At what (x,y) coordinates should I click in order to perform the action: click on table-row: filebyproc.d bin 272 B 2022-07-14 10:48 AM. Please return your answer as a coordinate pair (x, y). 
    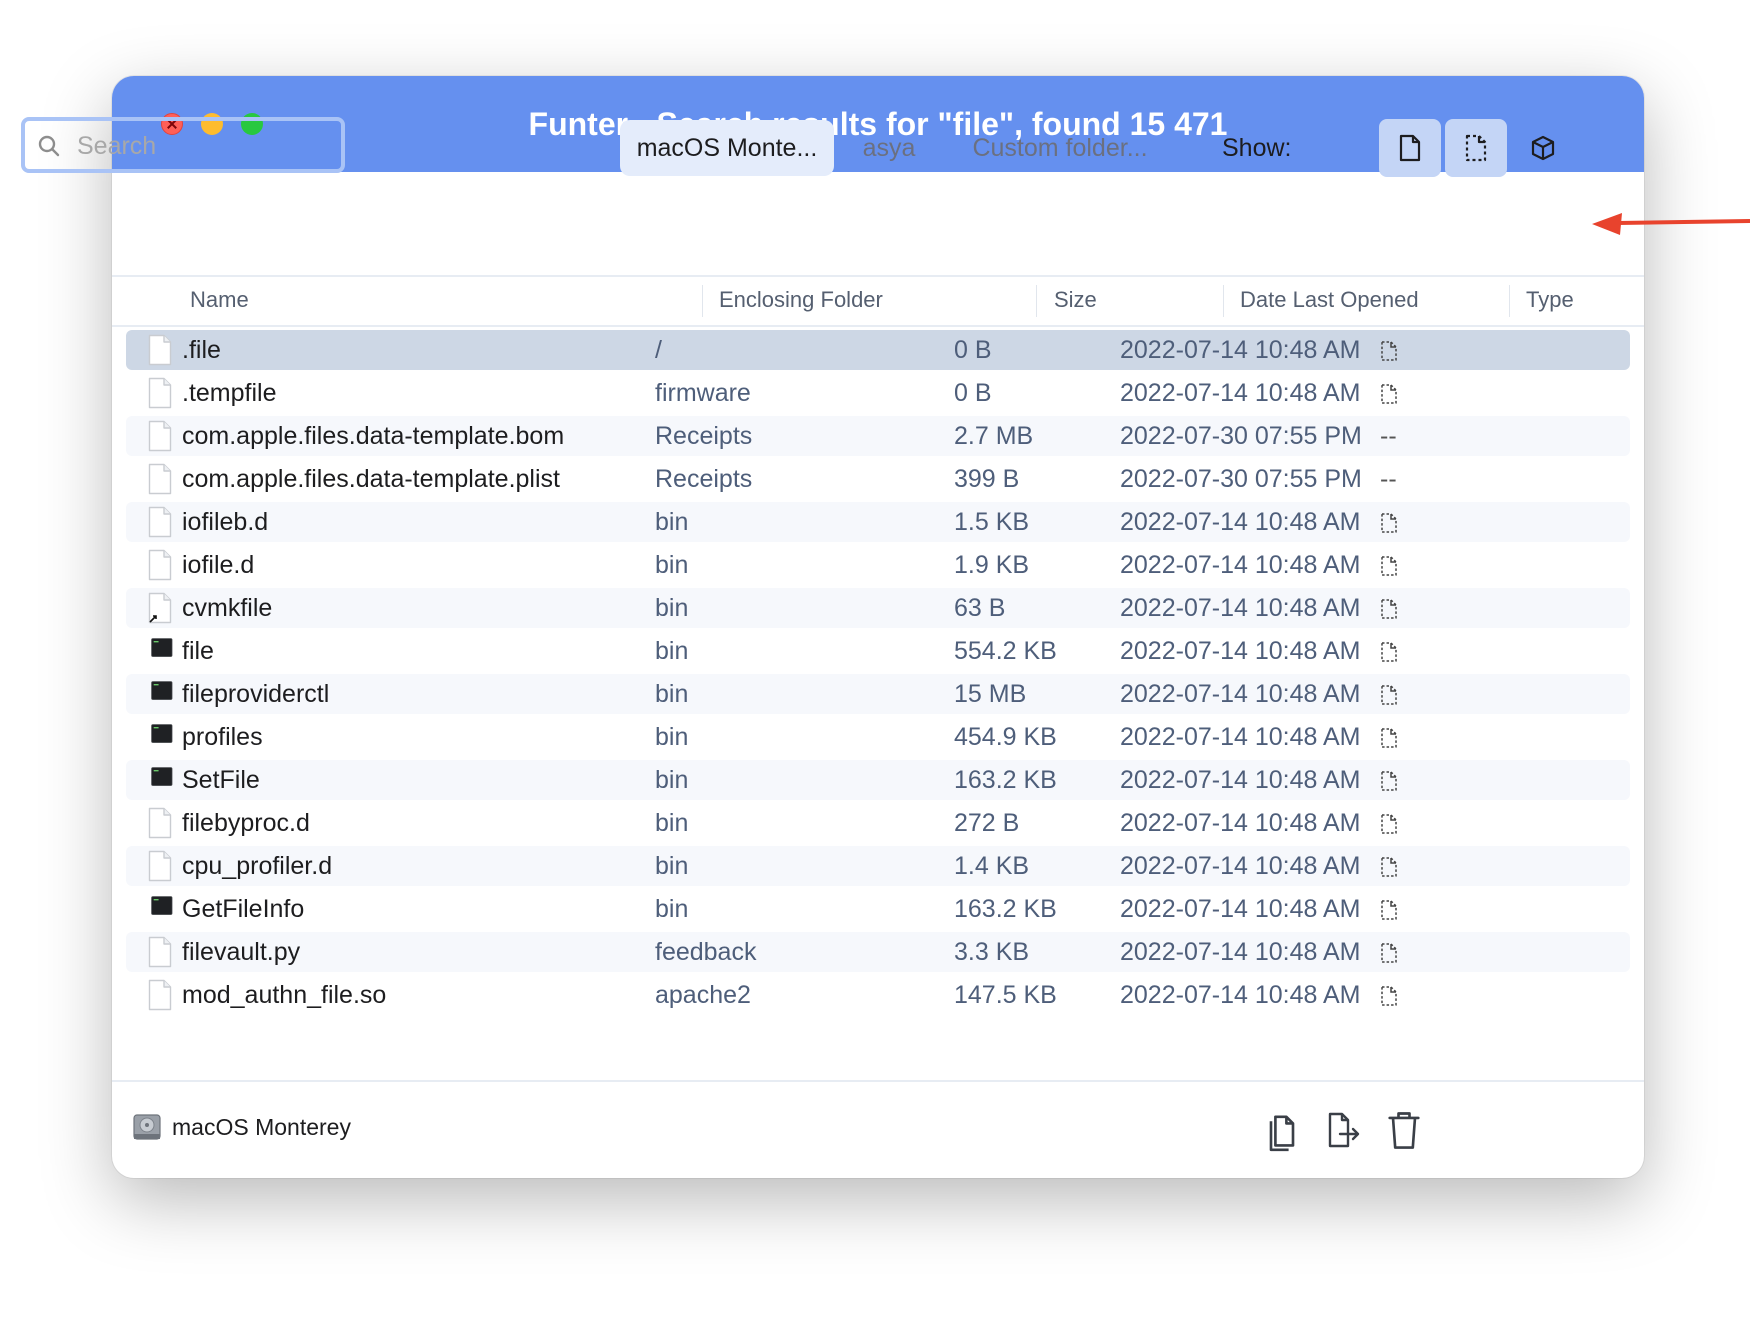
    Looking at the image, I should click on (878, 823).